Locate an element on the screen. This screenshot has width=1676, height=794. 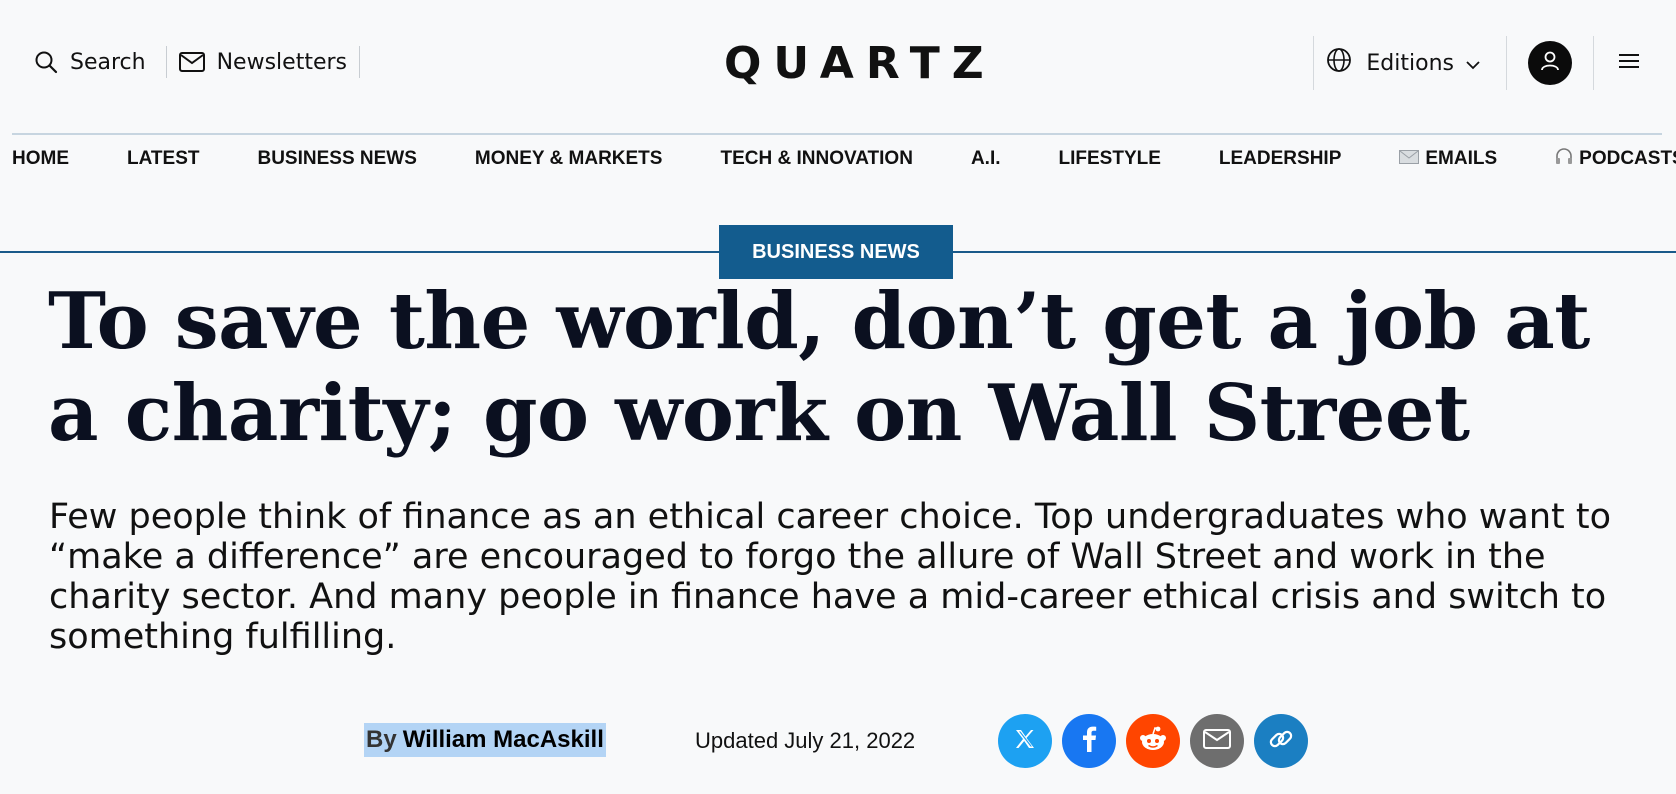
nav-label: BUSINESS NEWS is located at coordinates (337, 158).